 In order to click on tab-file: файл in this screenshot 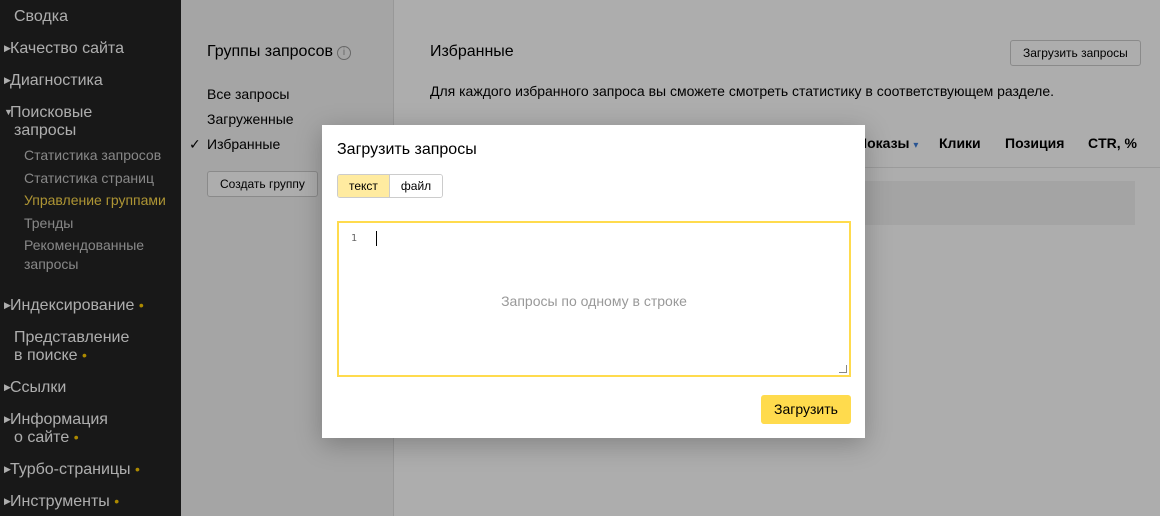, I will do `click(416, 186)`.